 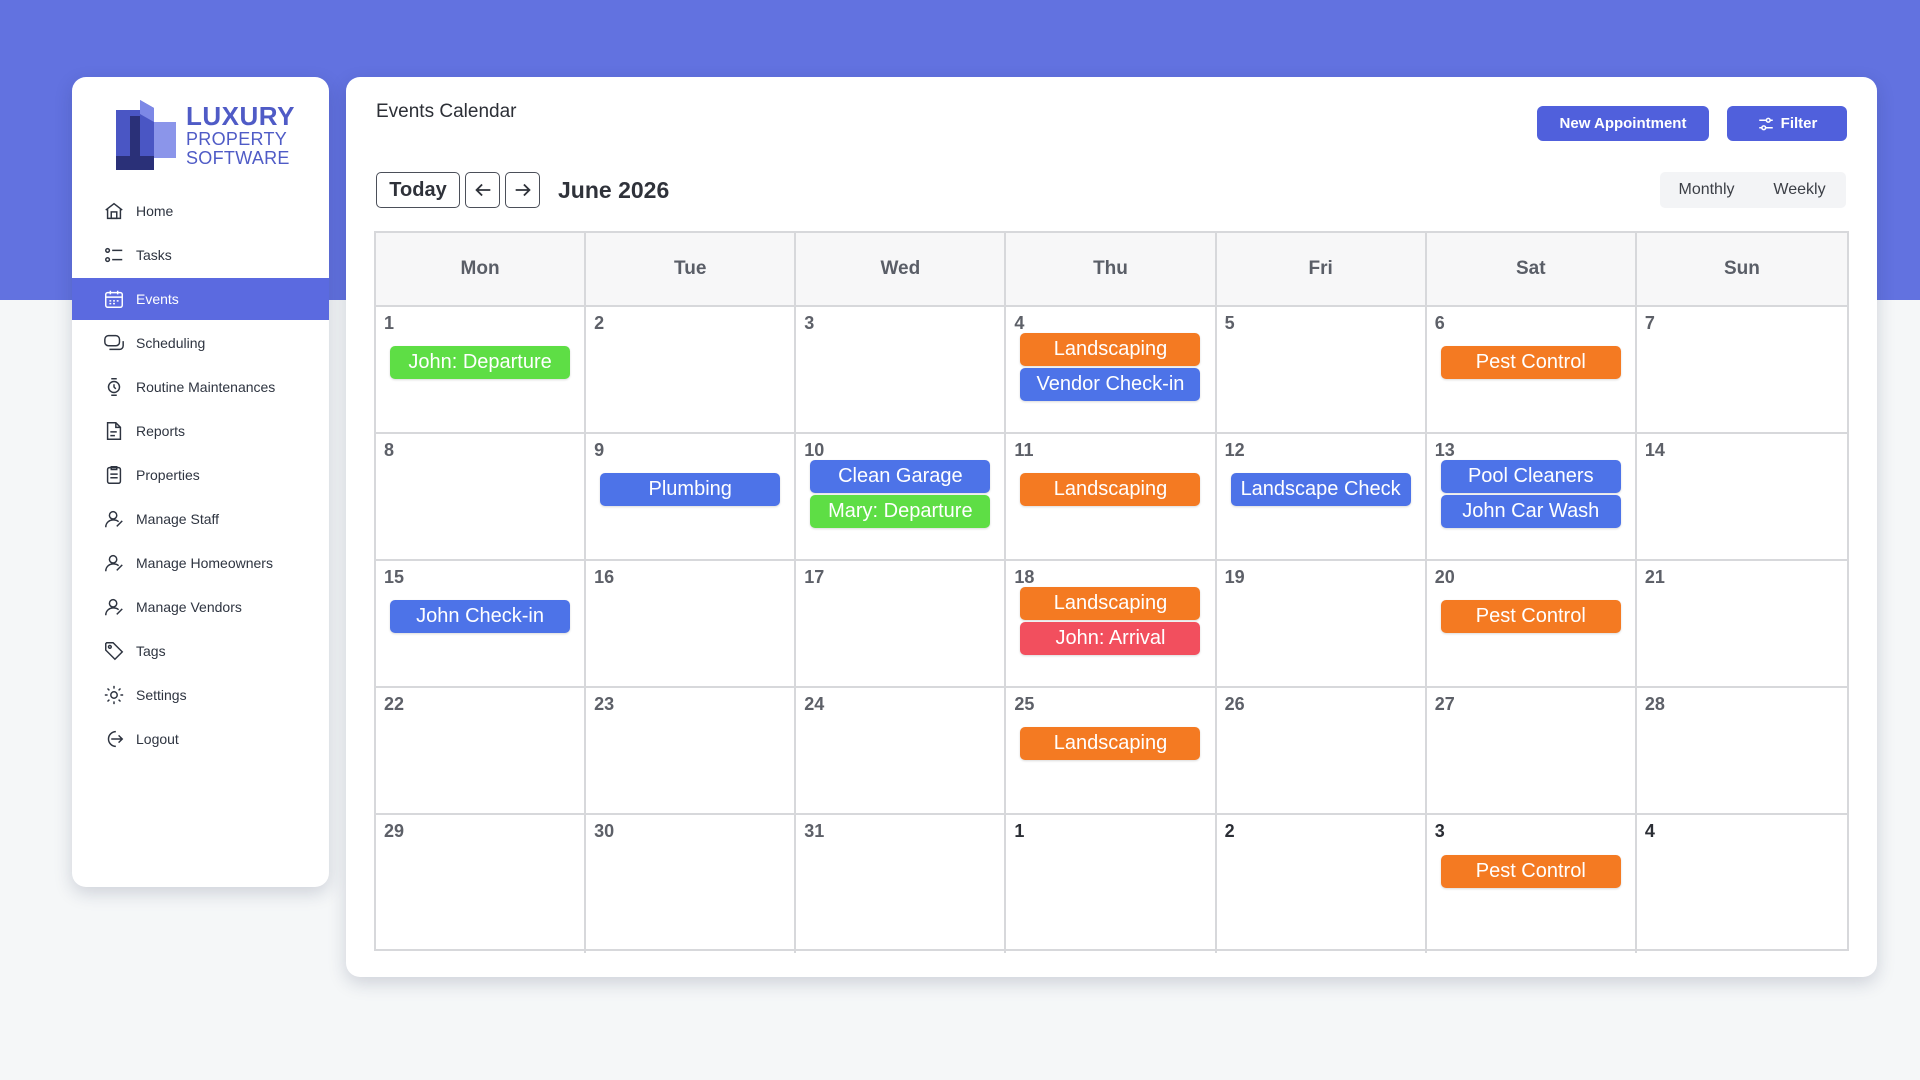 I want to click on sidebar-item-reports: Reports, so click(x=200, y=431).